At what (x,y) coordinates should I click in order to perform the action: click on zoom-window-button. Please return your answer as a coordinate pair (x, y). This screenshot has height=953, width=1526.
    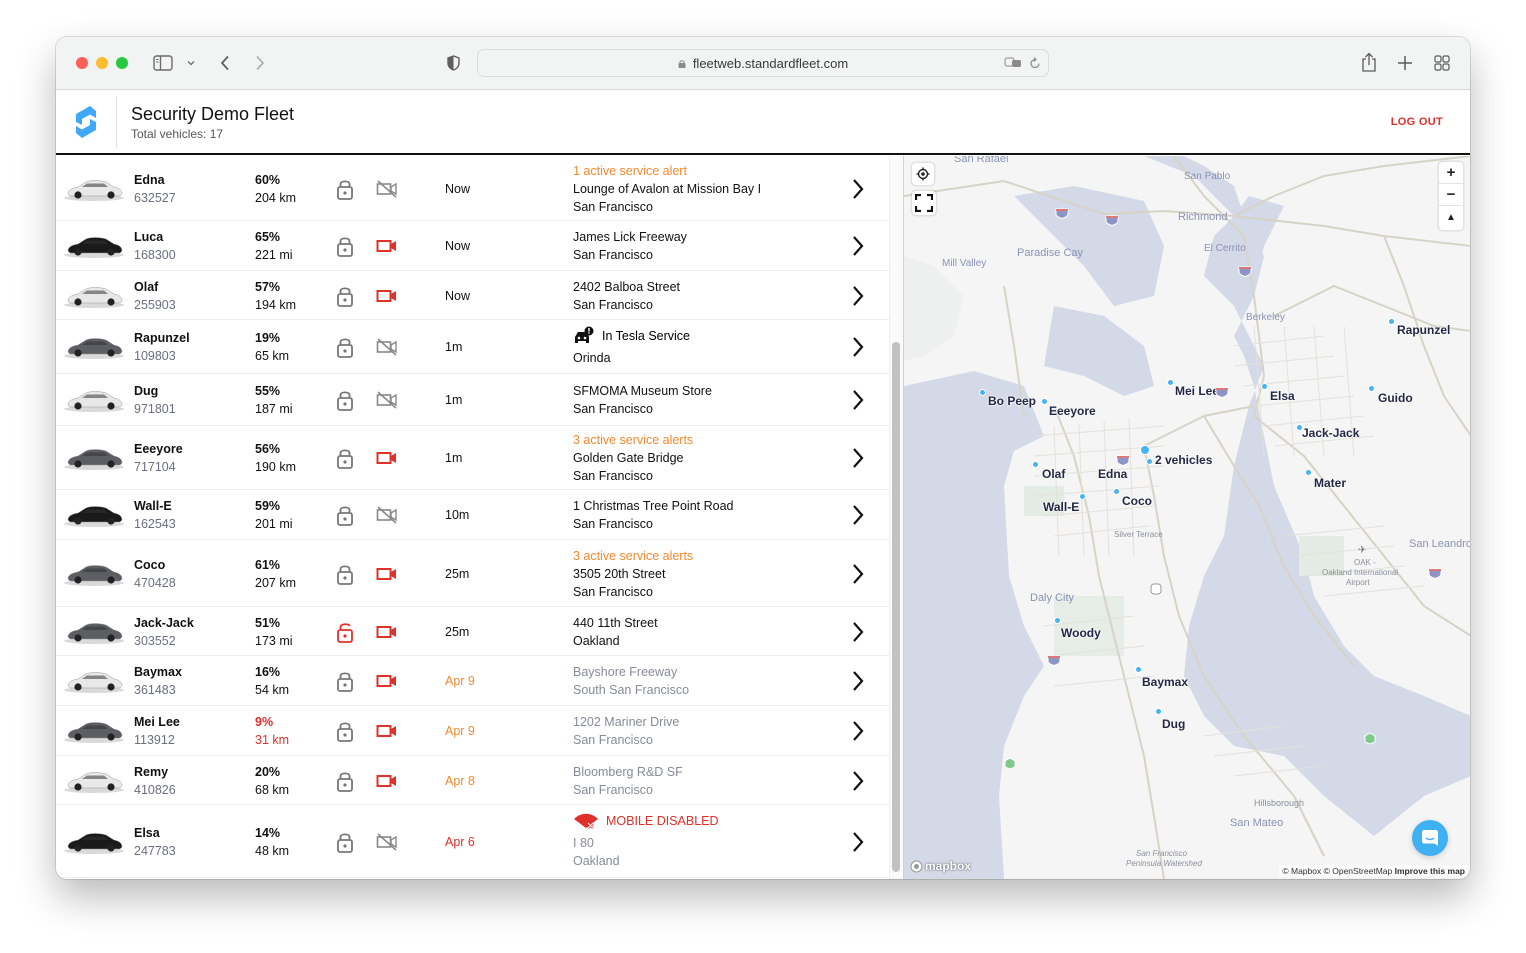
    Looking at the image, I should click on (122, 63).